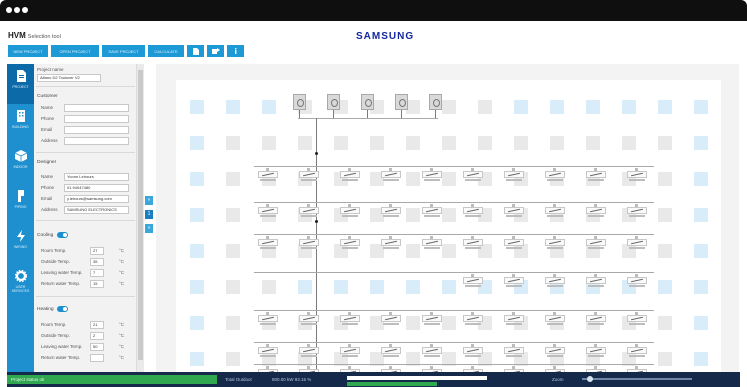 This screenshot has width=747, height=387. What do you see at coordinates (20, 244) in the screenshot?
I see `sidebar-item-wiring: WIRING` at bounding box center [20, 244].